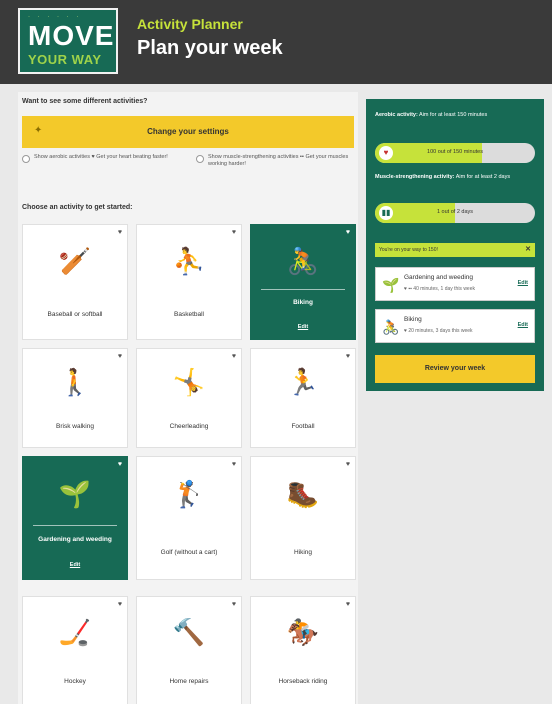 The height and width of the screenshot is (704, 552). Describe the element at coordinates (303, 426) in the screenshot. I see `activity-name: Football` at that location.